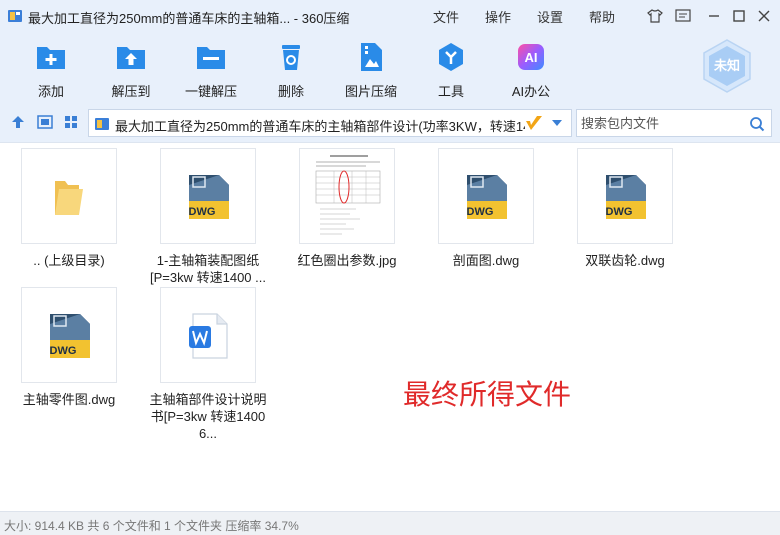  I want to click on feedback-icon, so click(683, 16).